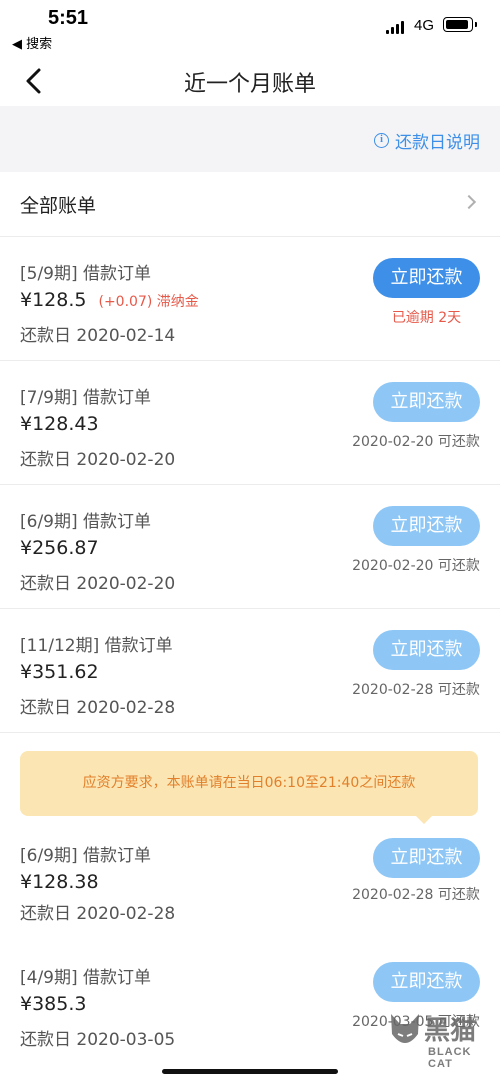 The image size is (500, 1082). I want to click on page-title: 近一个月账单, so click(249, 84).